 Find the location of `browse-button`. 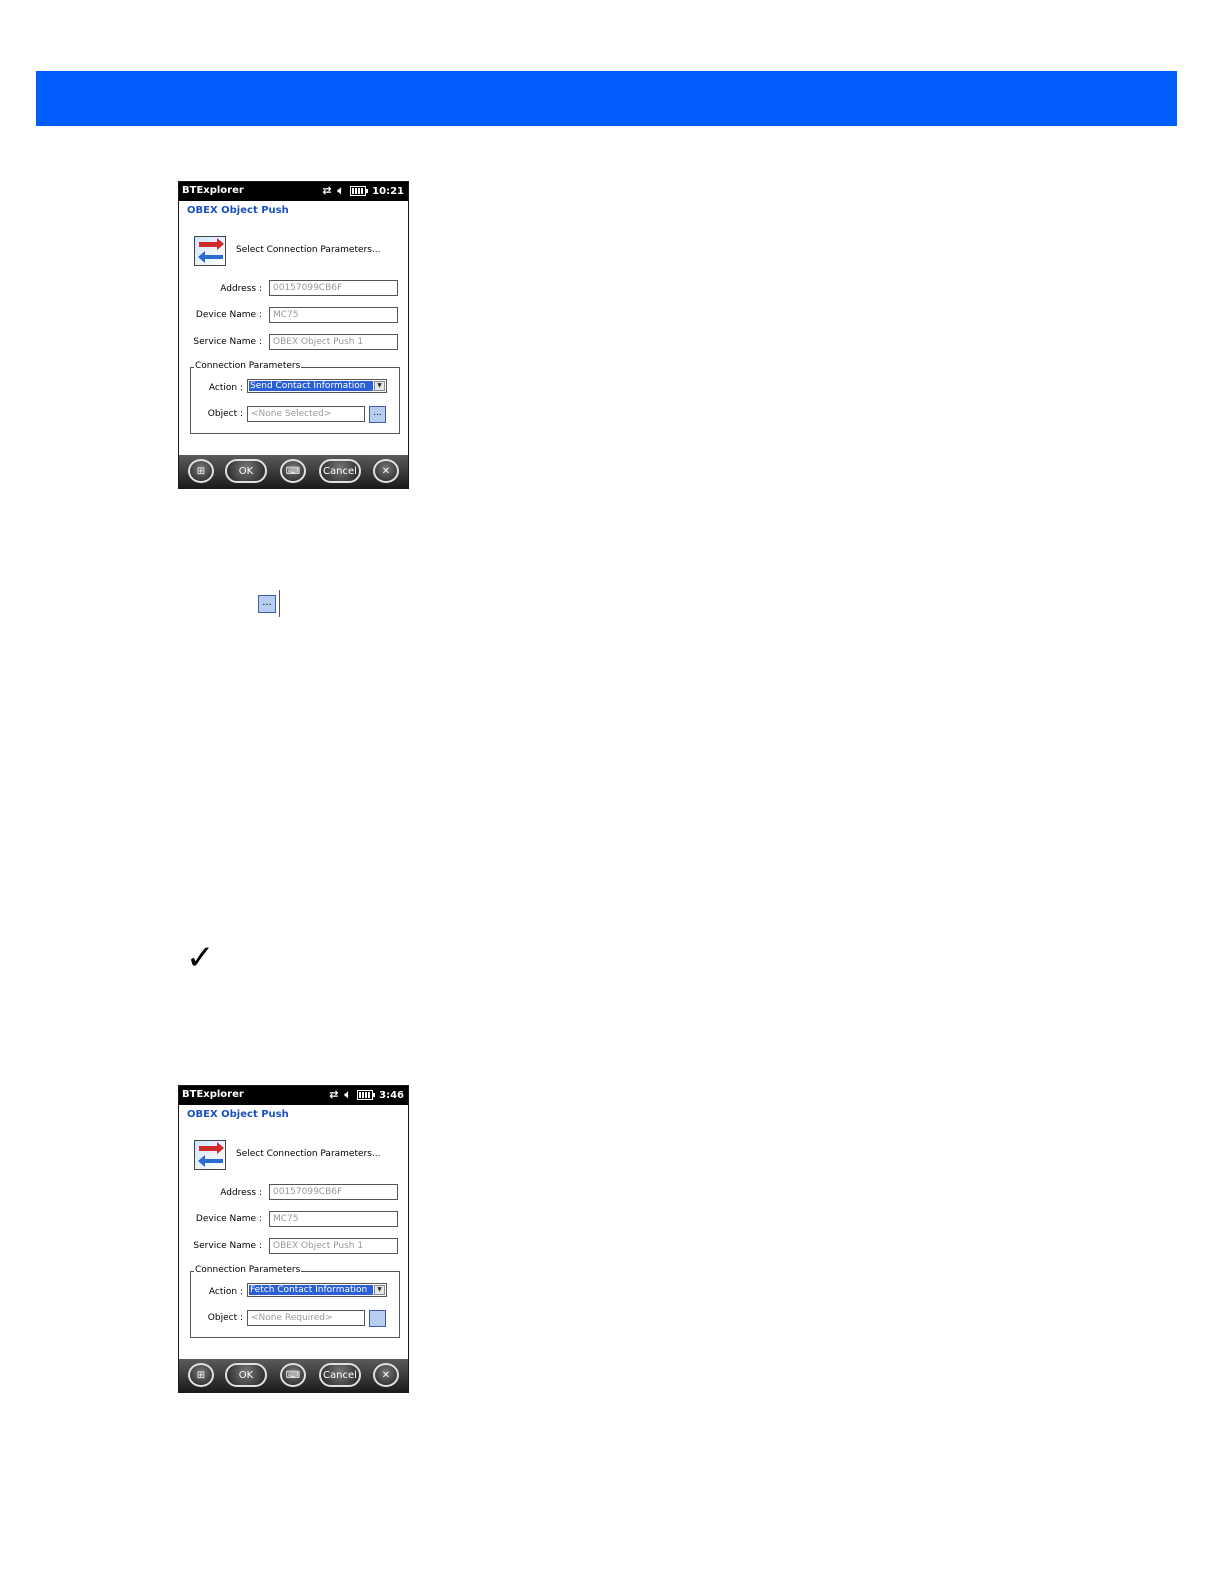

browse-button is located at coordinates (377, 1318).